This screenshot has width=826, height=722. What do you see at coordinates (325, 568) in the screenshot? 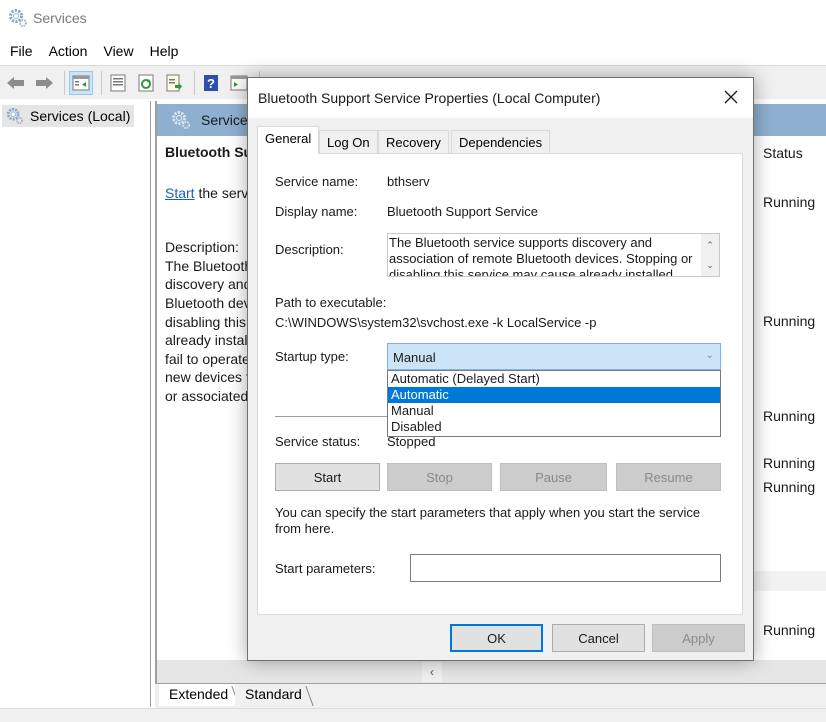
I see `start-parameters-label: Start parameters:` at bounding box center [325, 568].